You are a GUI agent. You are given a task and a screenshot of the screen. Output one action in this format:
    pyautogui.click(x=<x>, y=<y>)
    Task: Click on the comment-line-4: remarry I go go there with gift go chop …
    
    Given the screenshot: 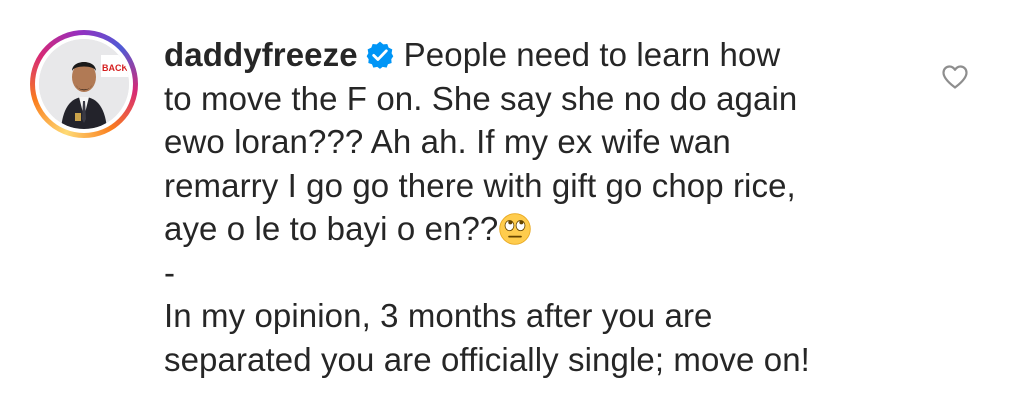 What is the action you would take?
    pyautogui.click(x=480, y=185)
    